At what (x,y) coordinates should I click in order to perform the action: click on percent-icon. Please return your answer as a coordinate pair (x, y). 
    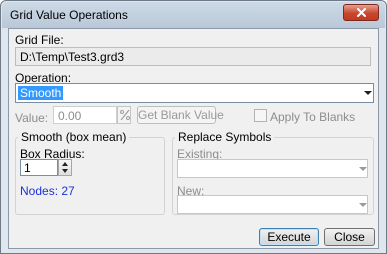
    Looking at the image, I should click on (125, 115).